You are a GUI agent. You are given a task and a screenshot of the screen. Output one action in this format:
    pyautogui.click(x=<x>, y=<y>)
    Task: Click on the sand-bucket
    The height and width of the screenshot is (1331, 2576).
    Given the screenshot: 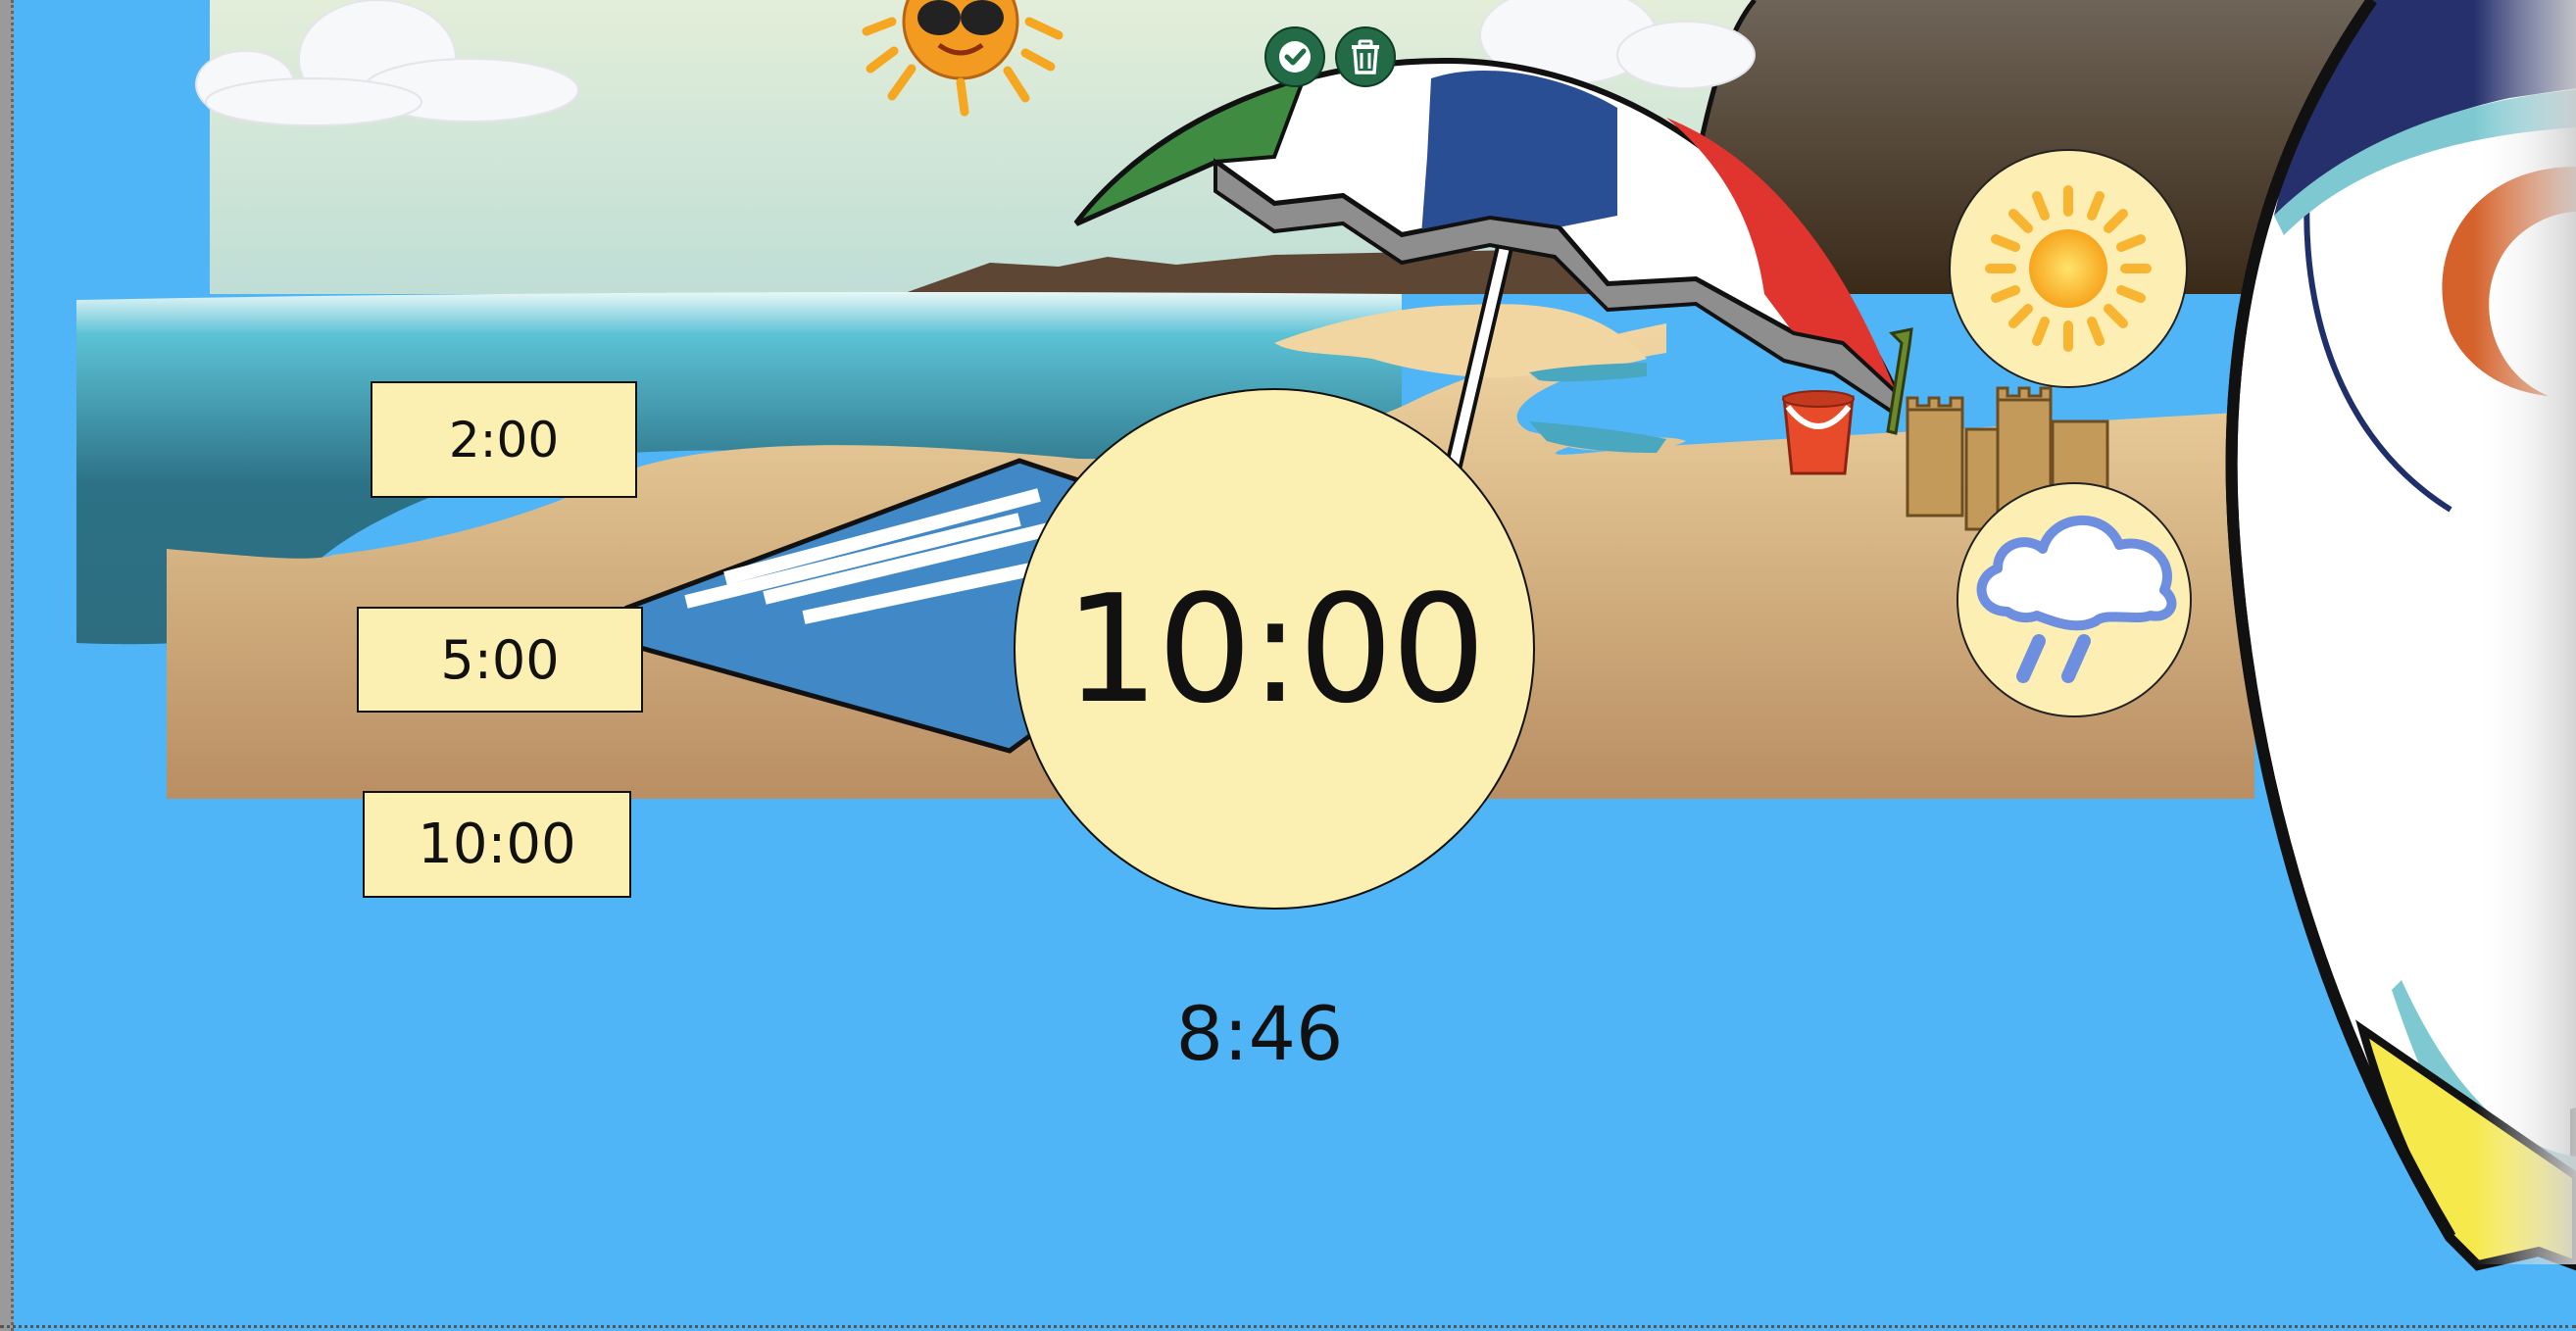 What is the action you would take?
    pyautogui.click(x=1818, y=432)
    